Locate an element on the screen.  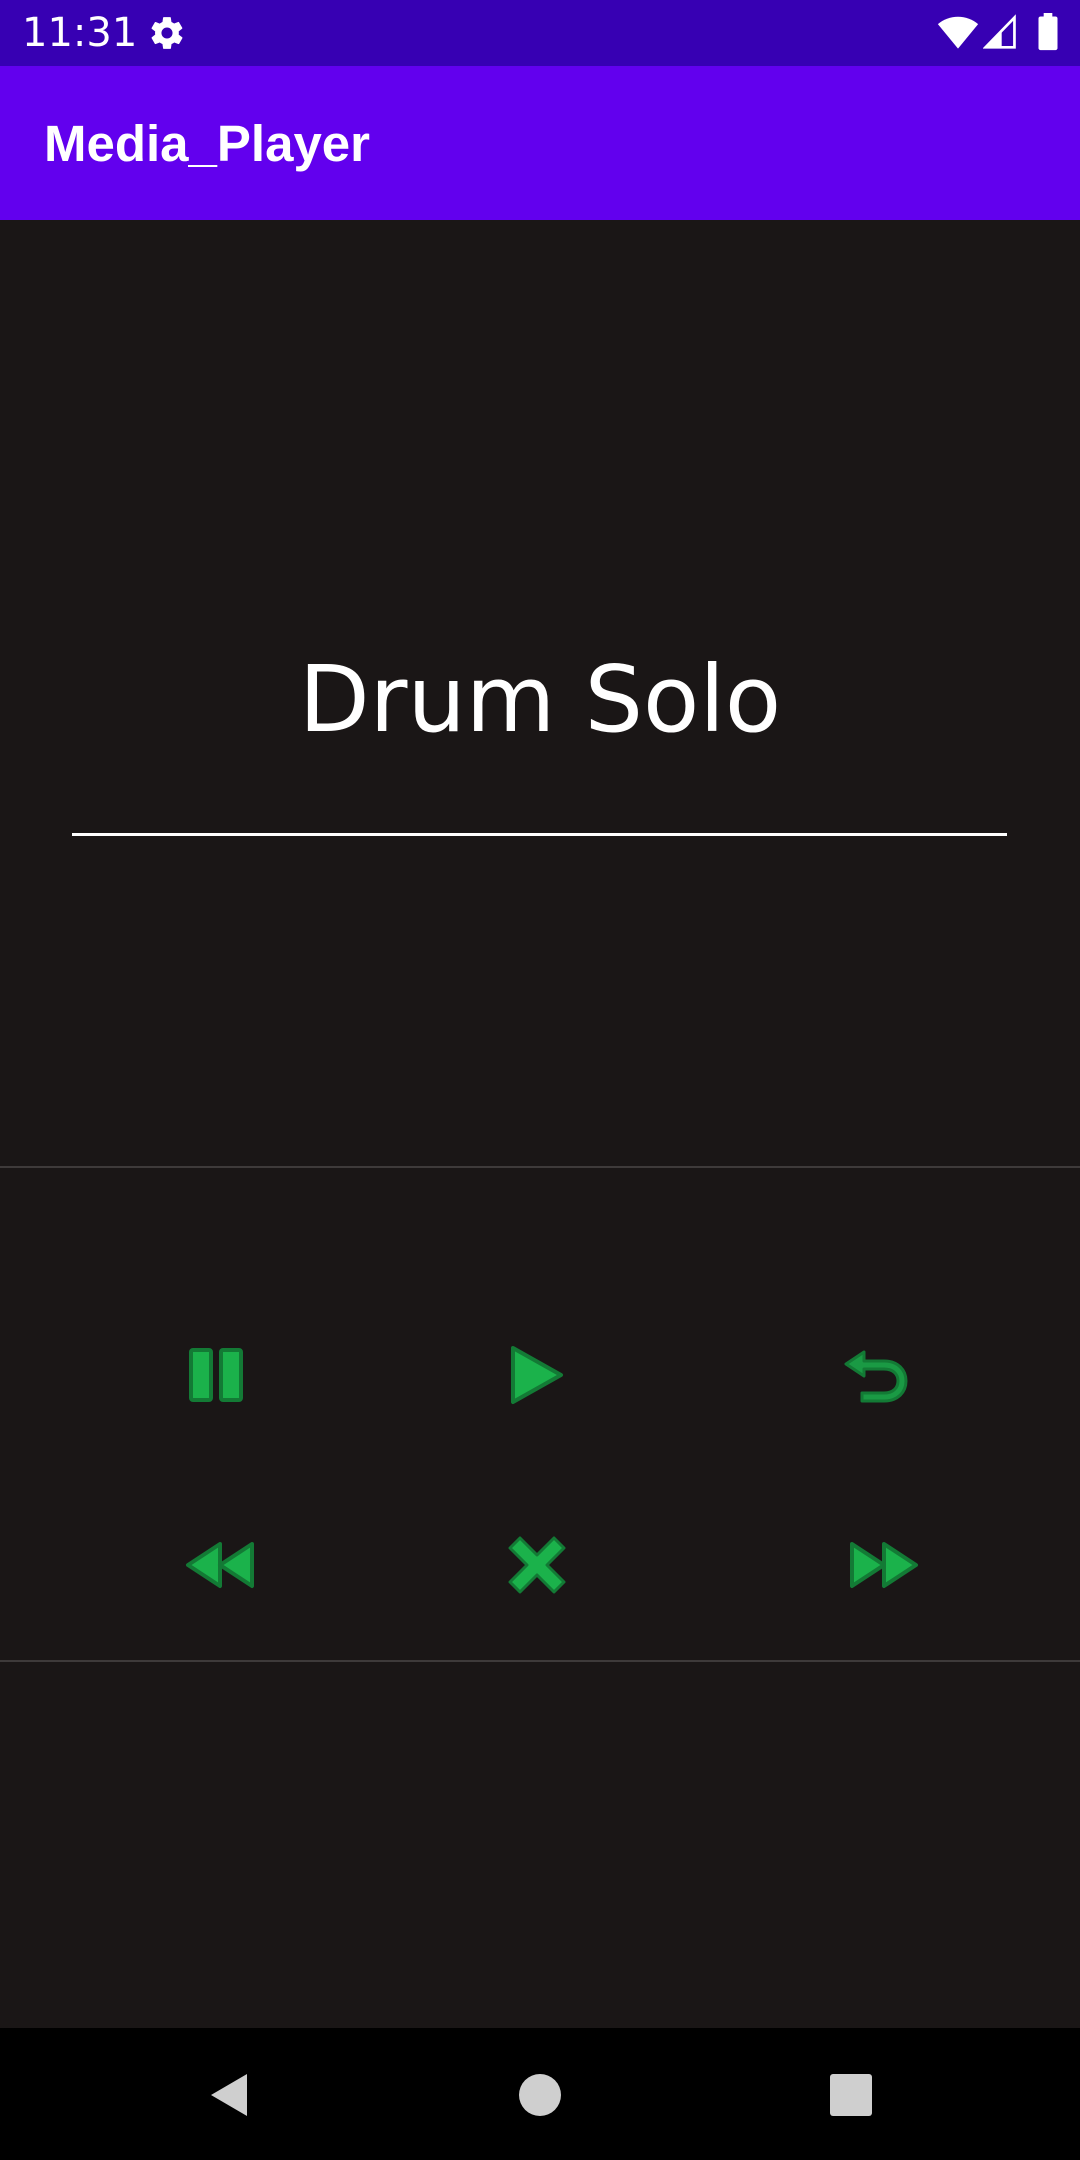
song-title: Drum Solo is located at coordinates (540, 699).